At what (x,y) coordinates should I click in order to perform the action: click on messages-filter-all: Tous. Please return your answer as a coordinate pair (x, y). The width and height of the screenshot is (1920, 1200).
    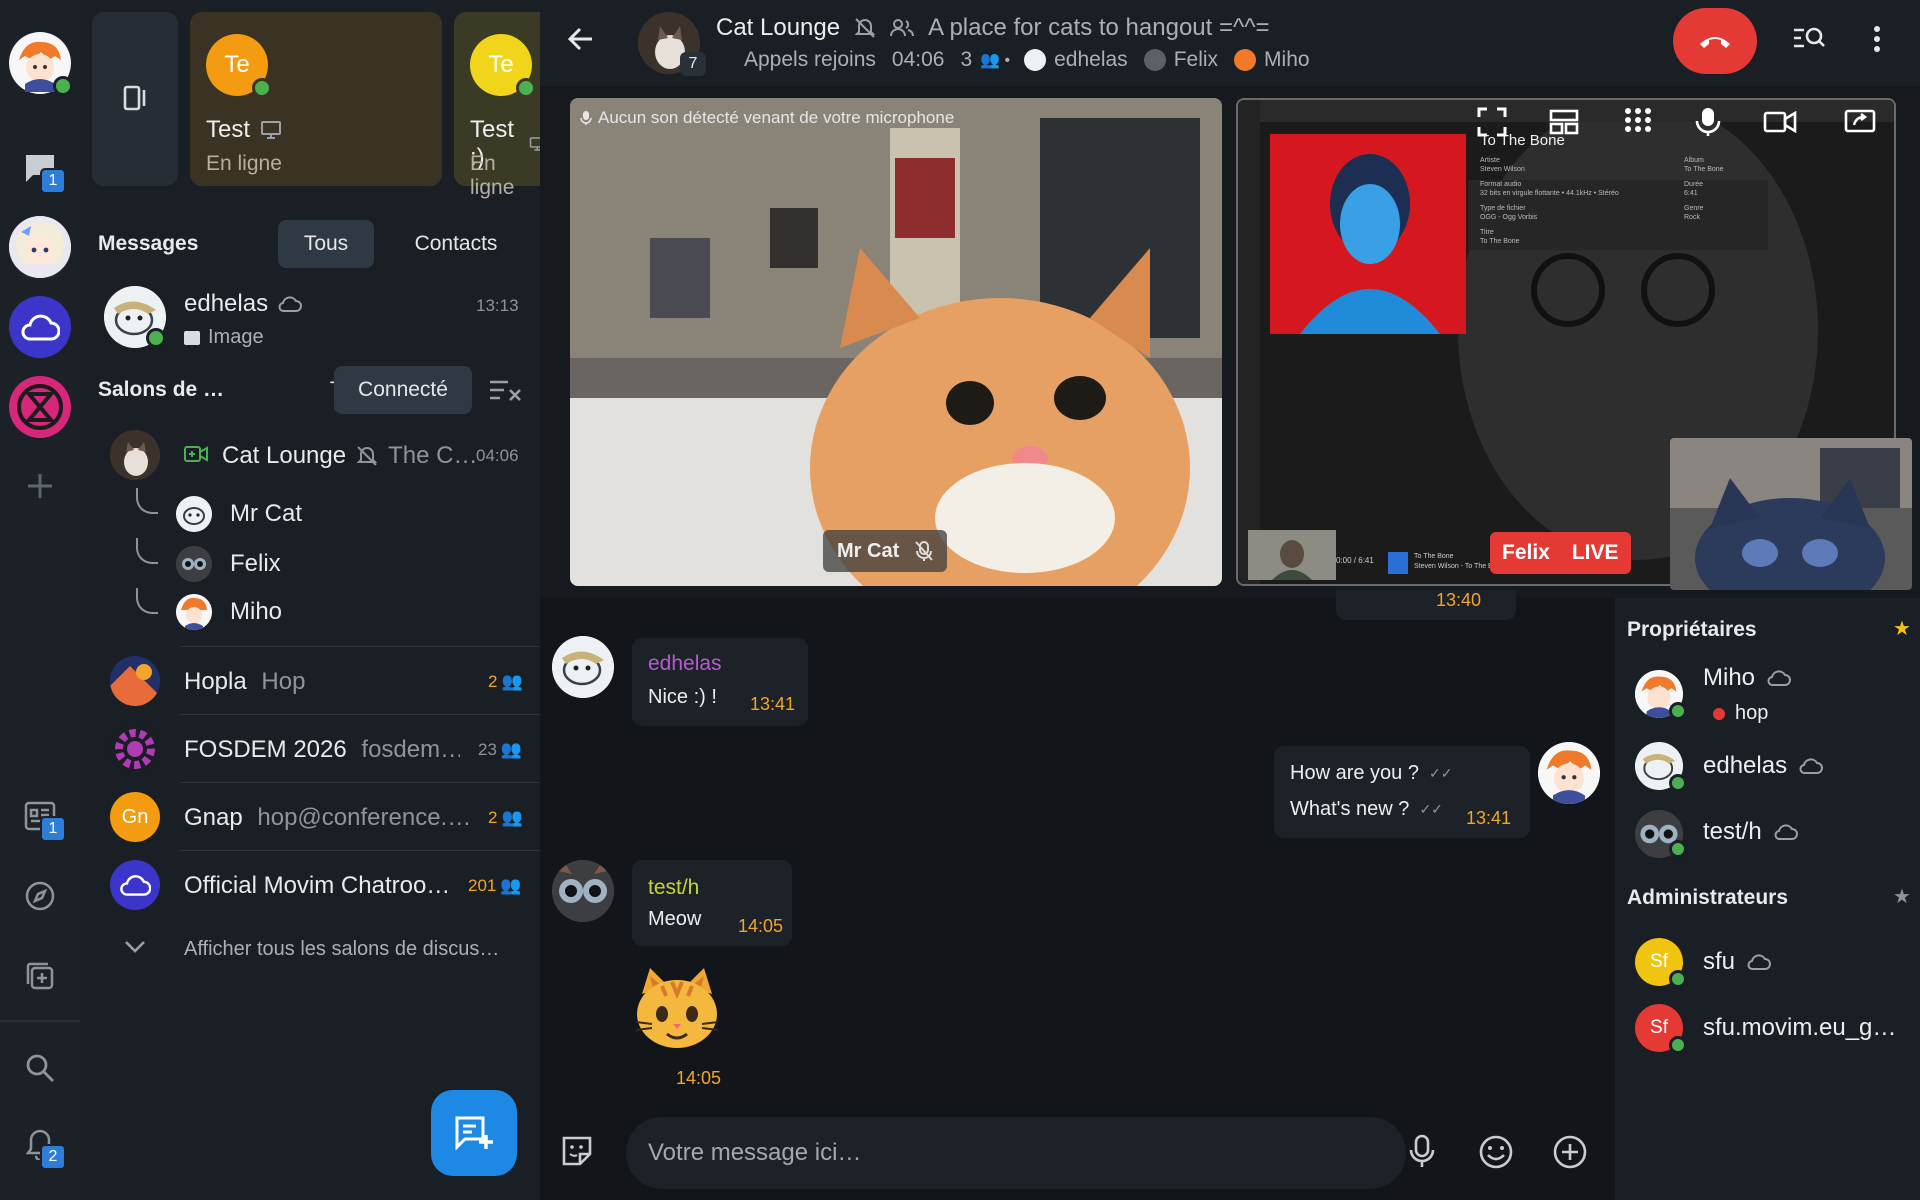
    Looking at the image, I should click on (326, 244).